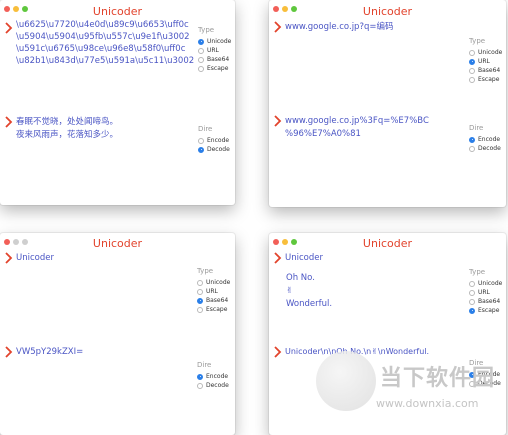 The image size is (508, 435). I want to click on header-label: Unicoder, so click(304, 258).